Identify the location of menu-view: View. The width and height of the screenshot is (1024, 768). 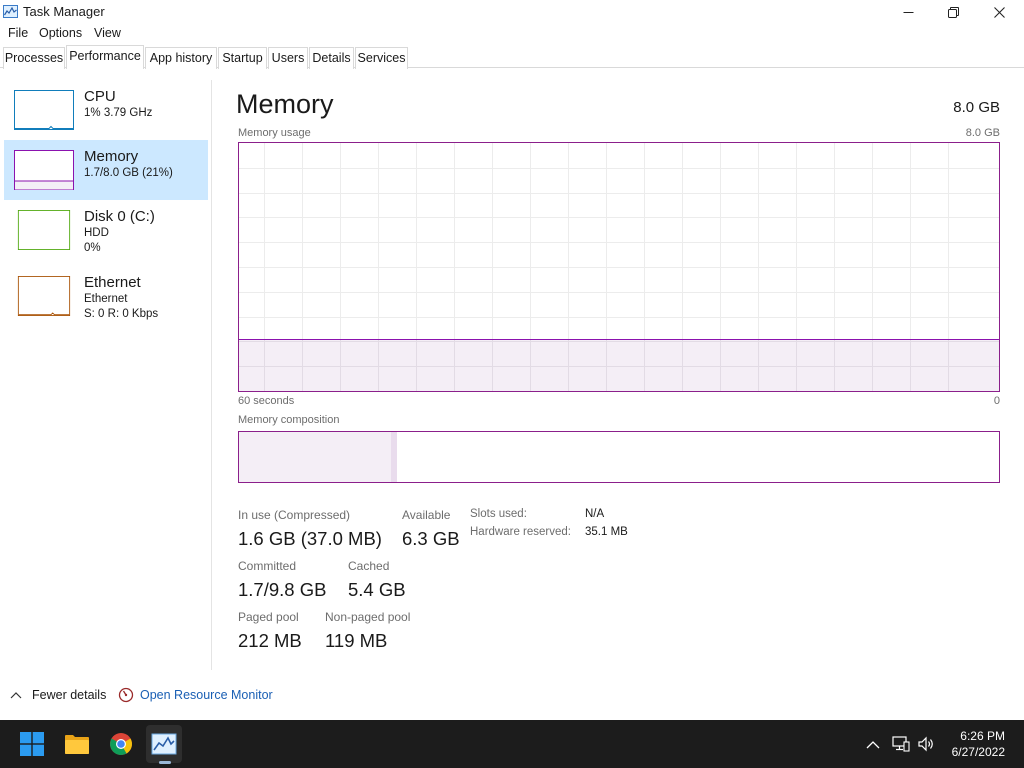
(107, 33).